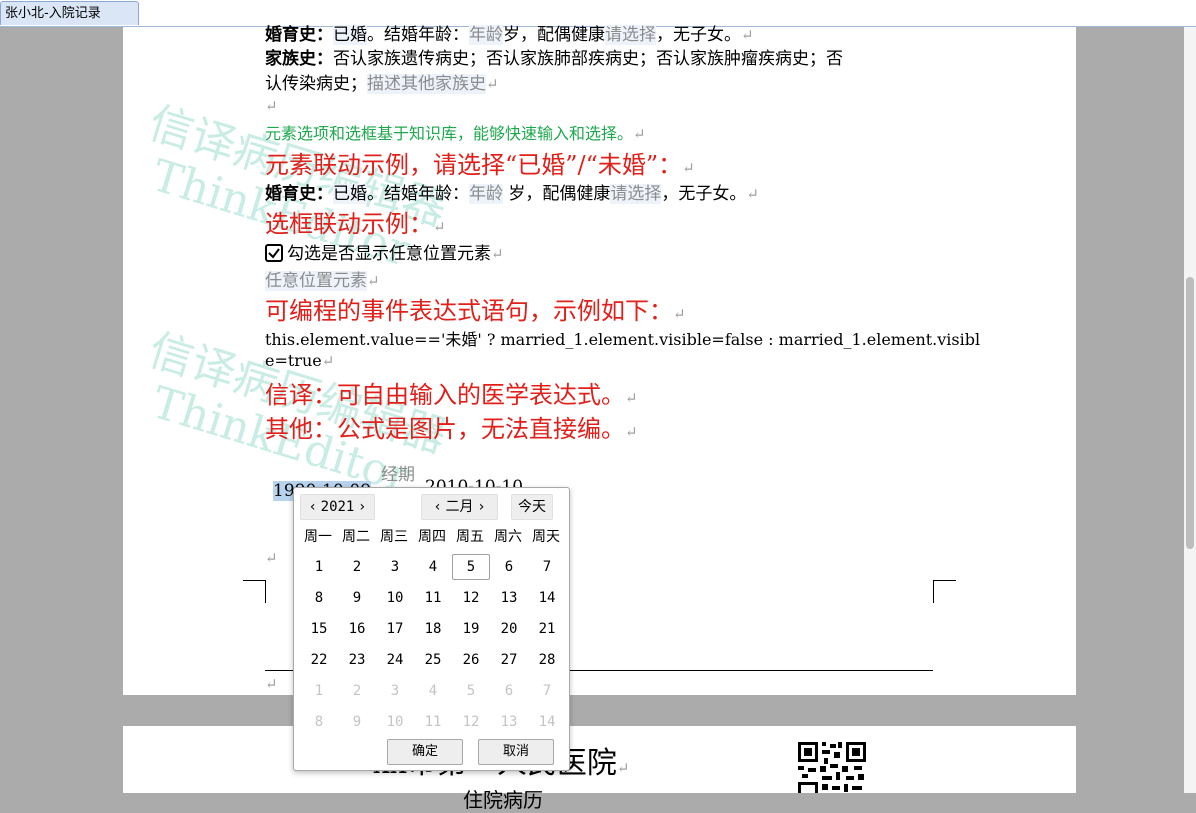  I want to click on weekday-label: 周四, so click(432, 537).